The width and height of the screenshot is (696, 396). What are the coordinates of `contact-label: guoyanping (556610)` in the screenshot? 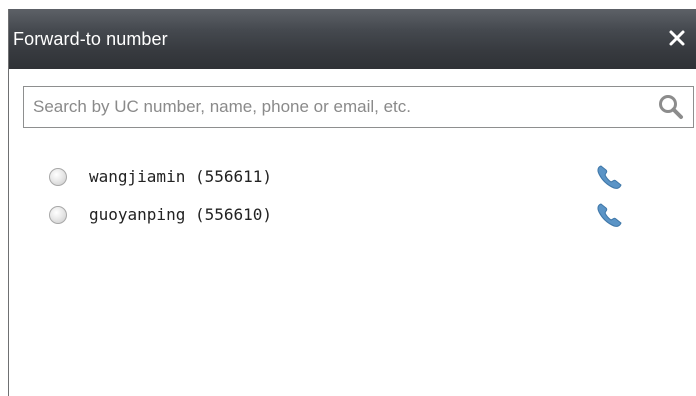 It's located at (181, 214).